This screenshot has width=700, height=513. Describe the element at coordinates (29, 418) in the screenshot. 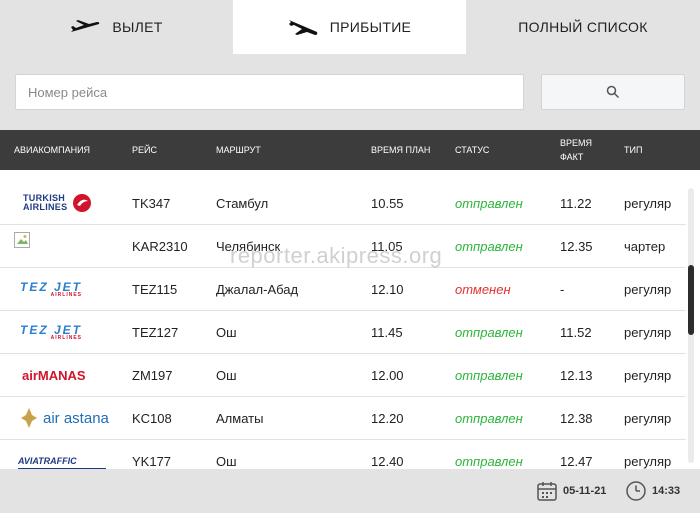

I see `air-astana-emblem-icon` at that location.